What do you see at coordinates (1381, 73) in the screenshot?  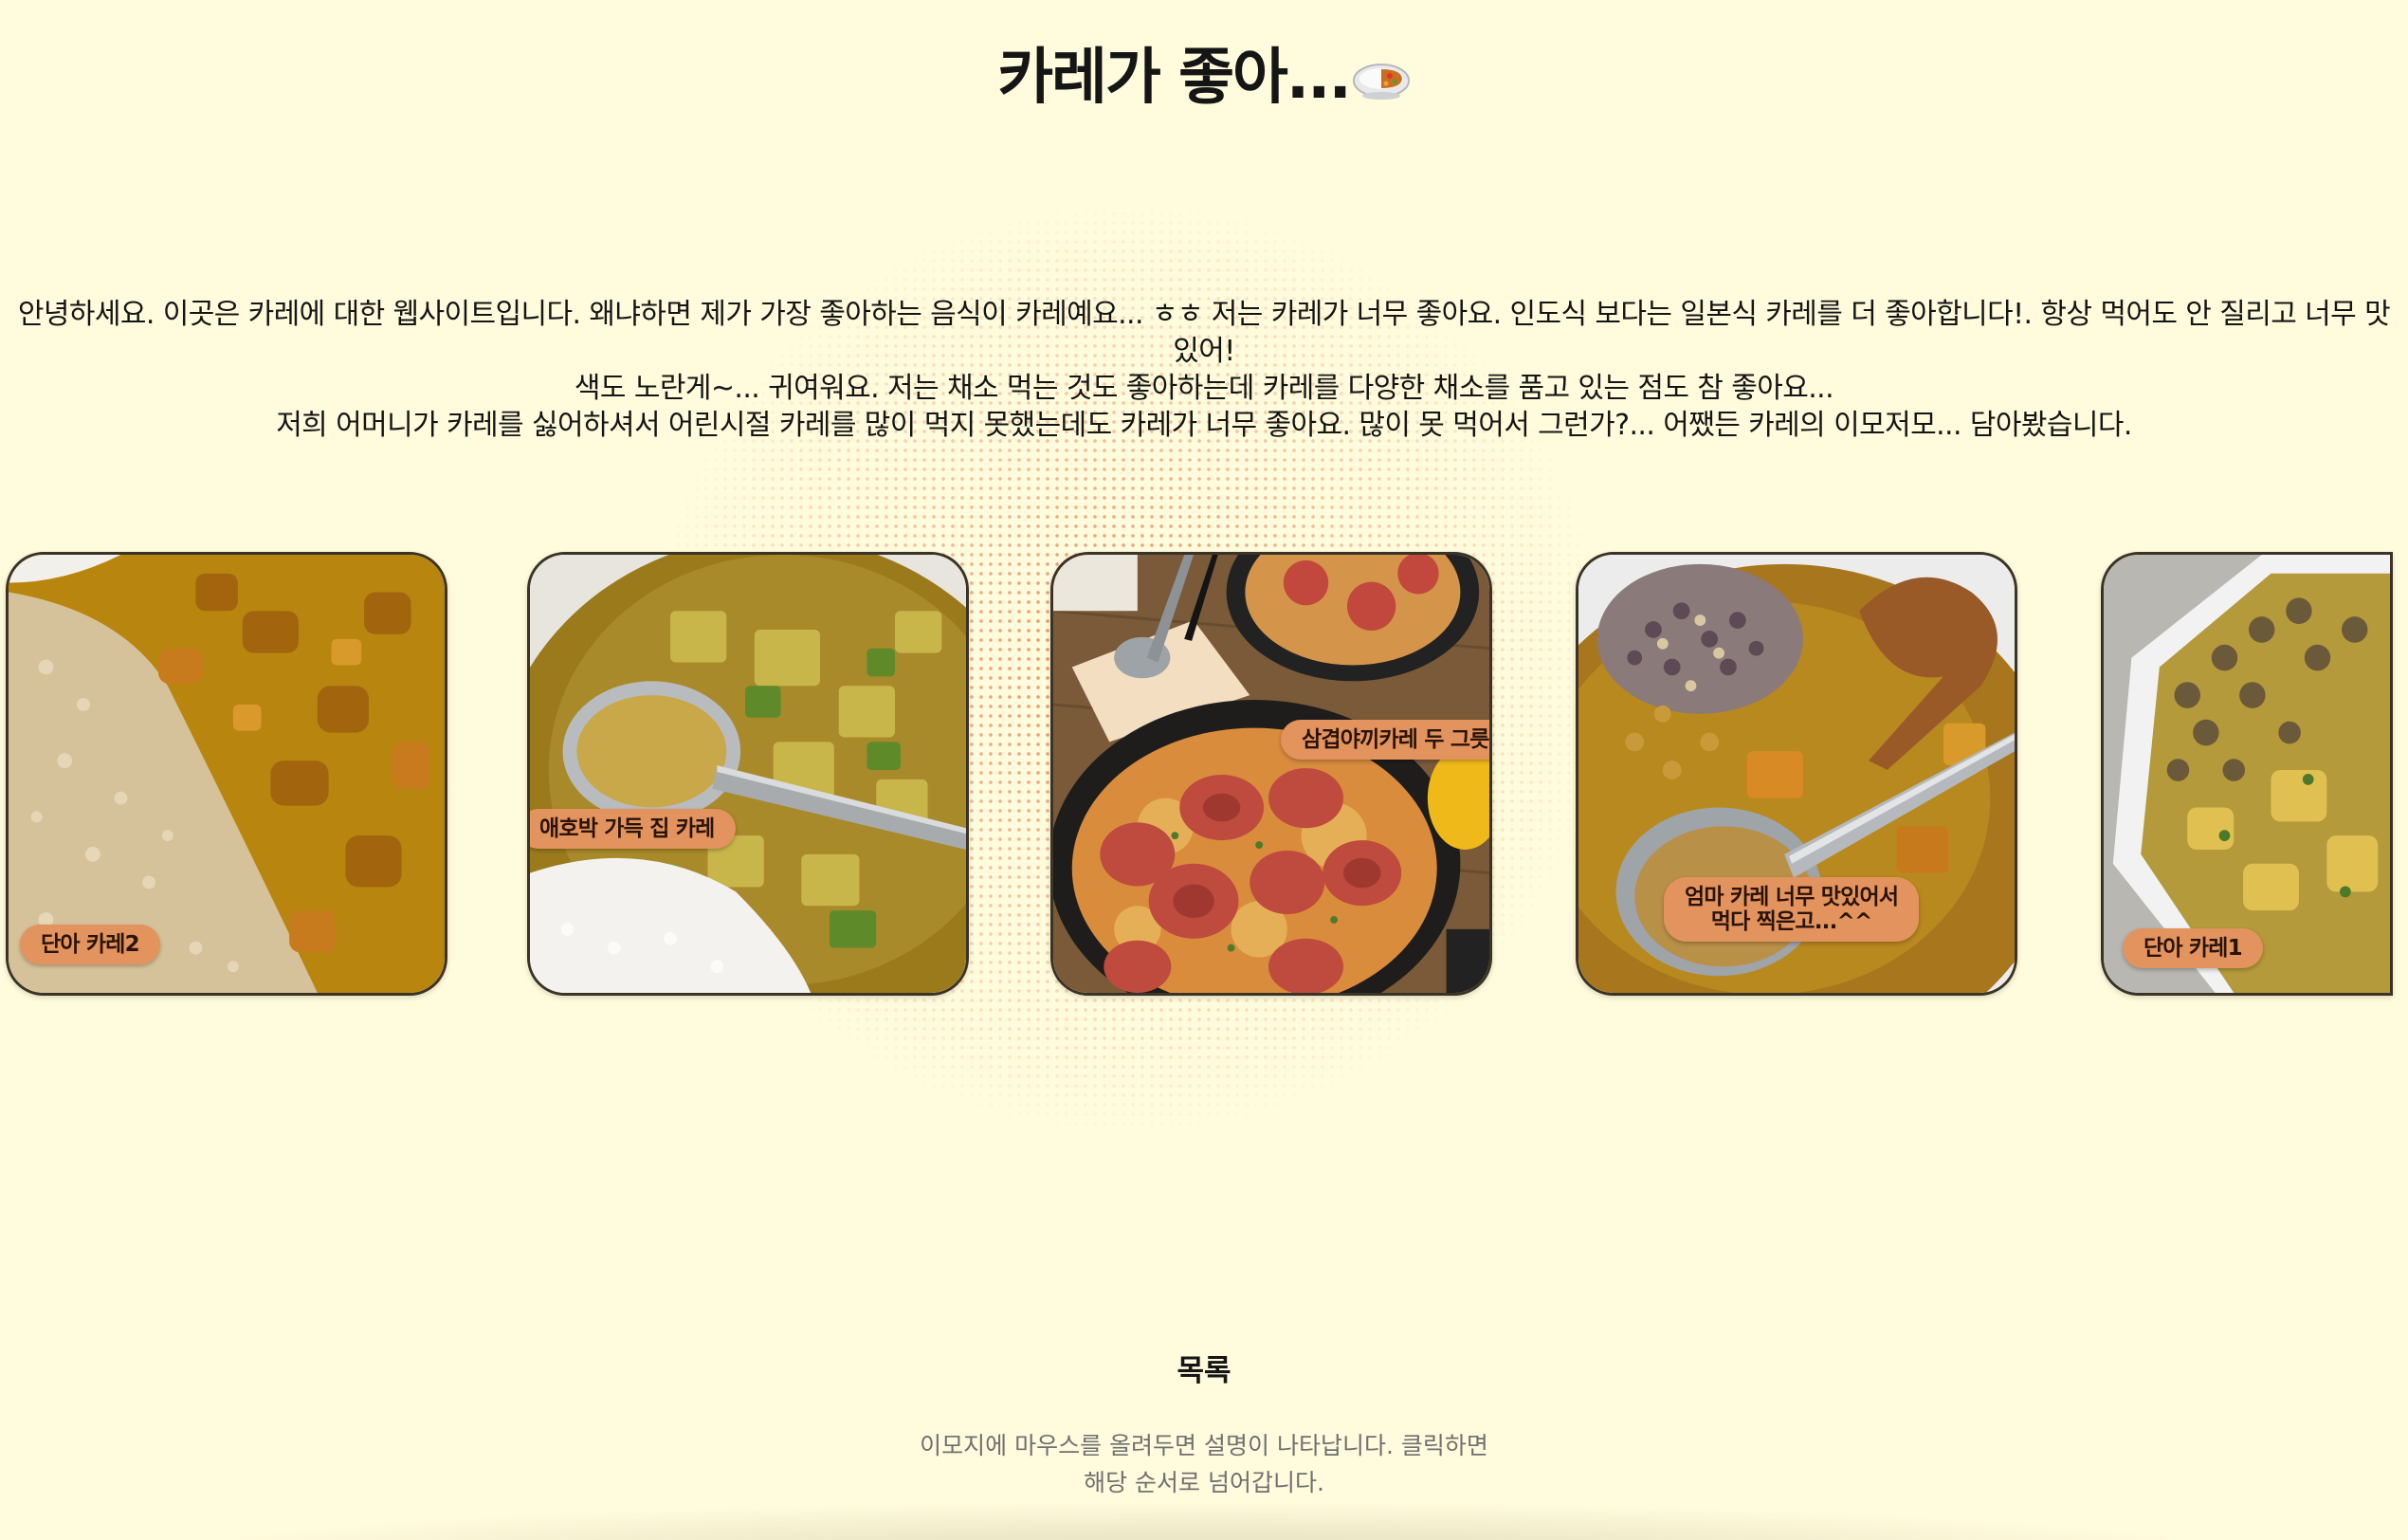 I see `curry-rice-emoji-icon` at bounding box center [1381, 73].